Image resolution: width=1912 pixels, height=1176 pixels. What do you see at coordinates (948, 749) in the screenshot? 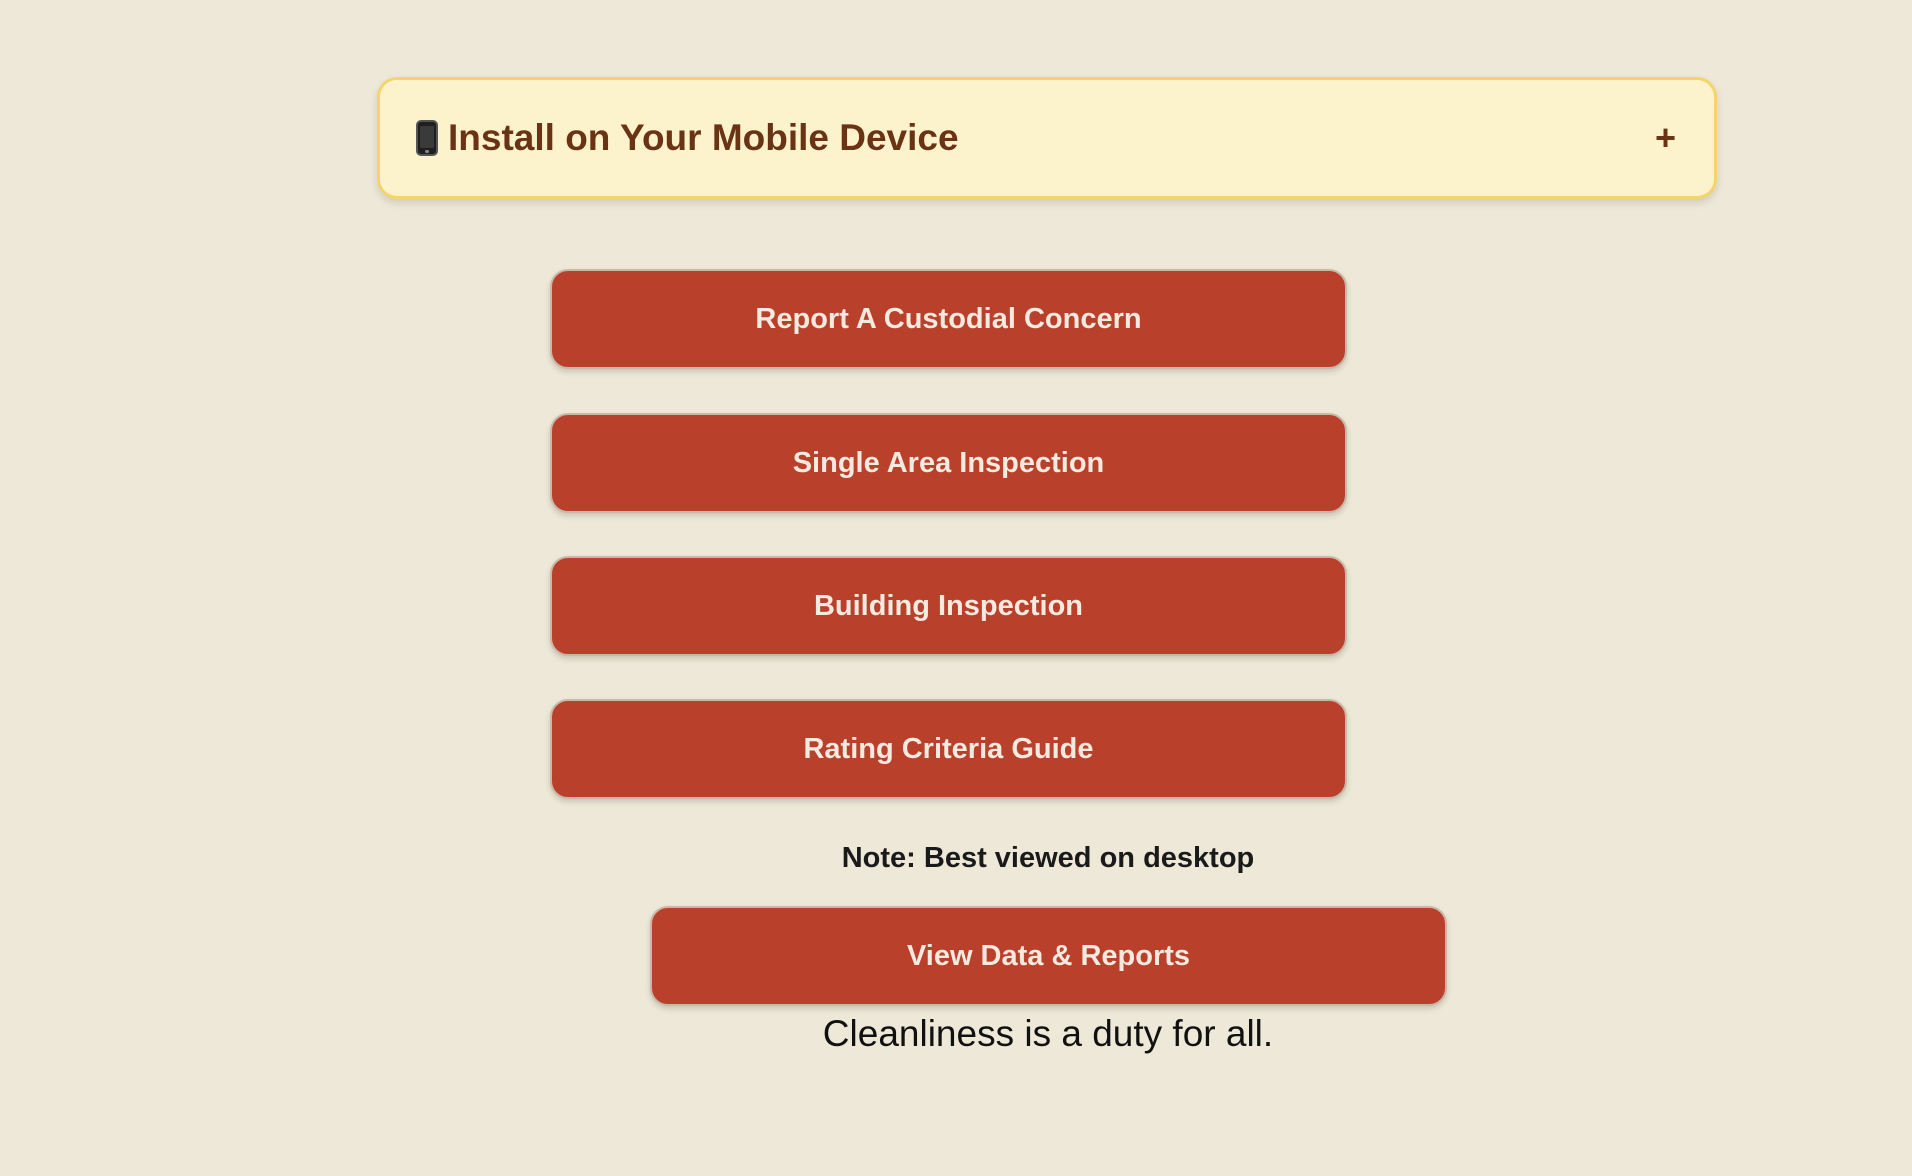
I see `rating-criteria-guide-button: Rating Criteria Guide` at bounding box center [948, 749].